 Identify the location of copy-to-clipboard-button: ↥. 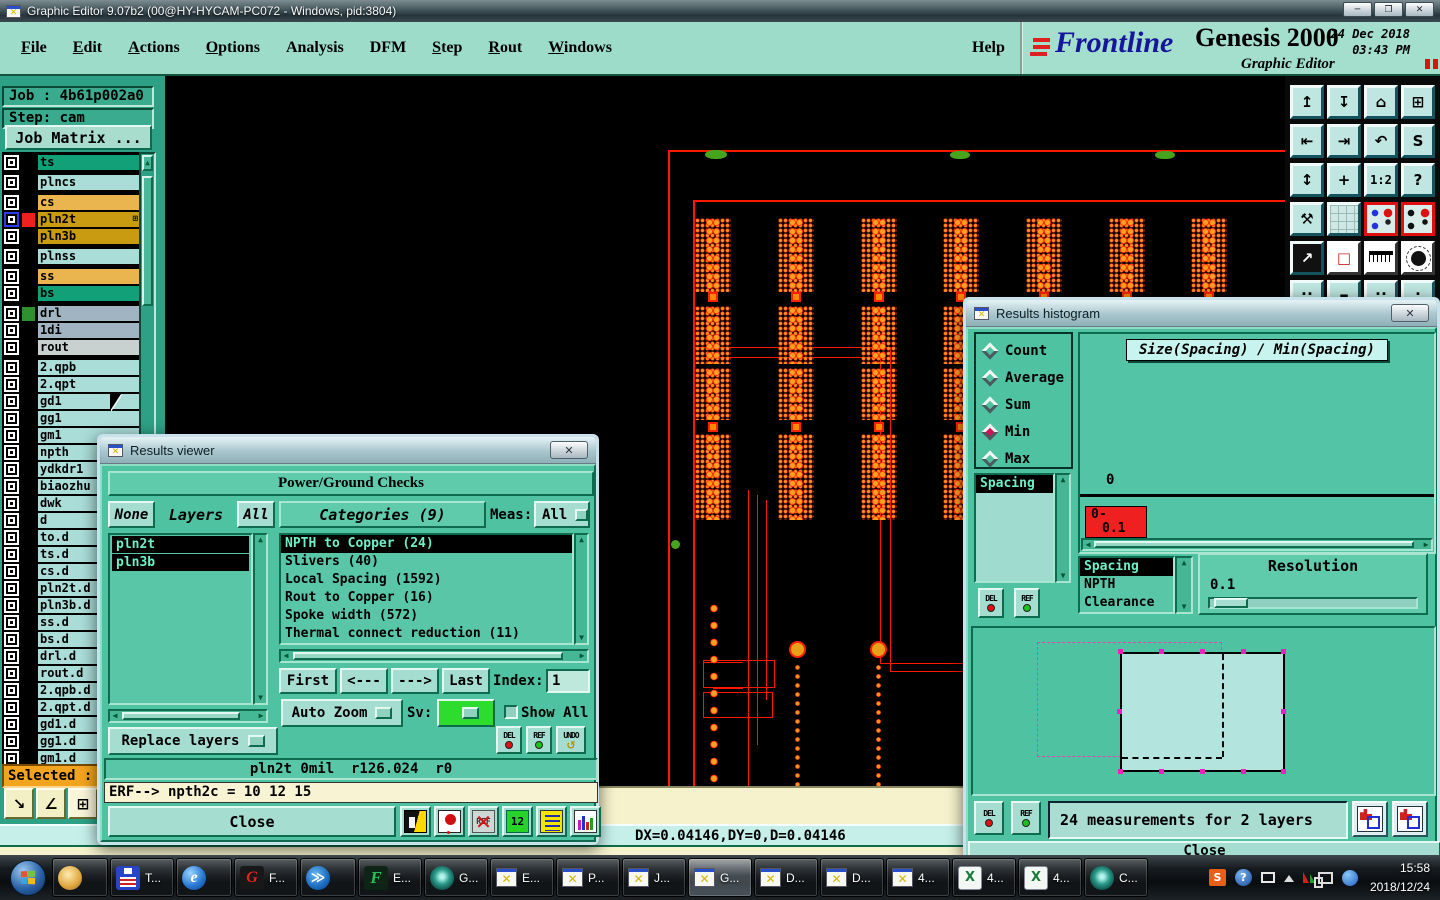
(1307, 102).